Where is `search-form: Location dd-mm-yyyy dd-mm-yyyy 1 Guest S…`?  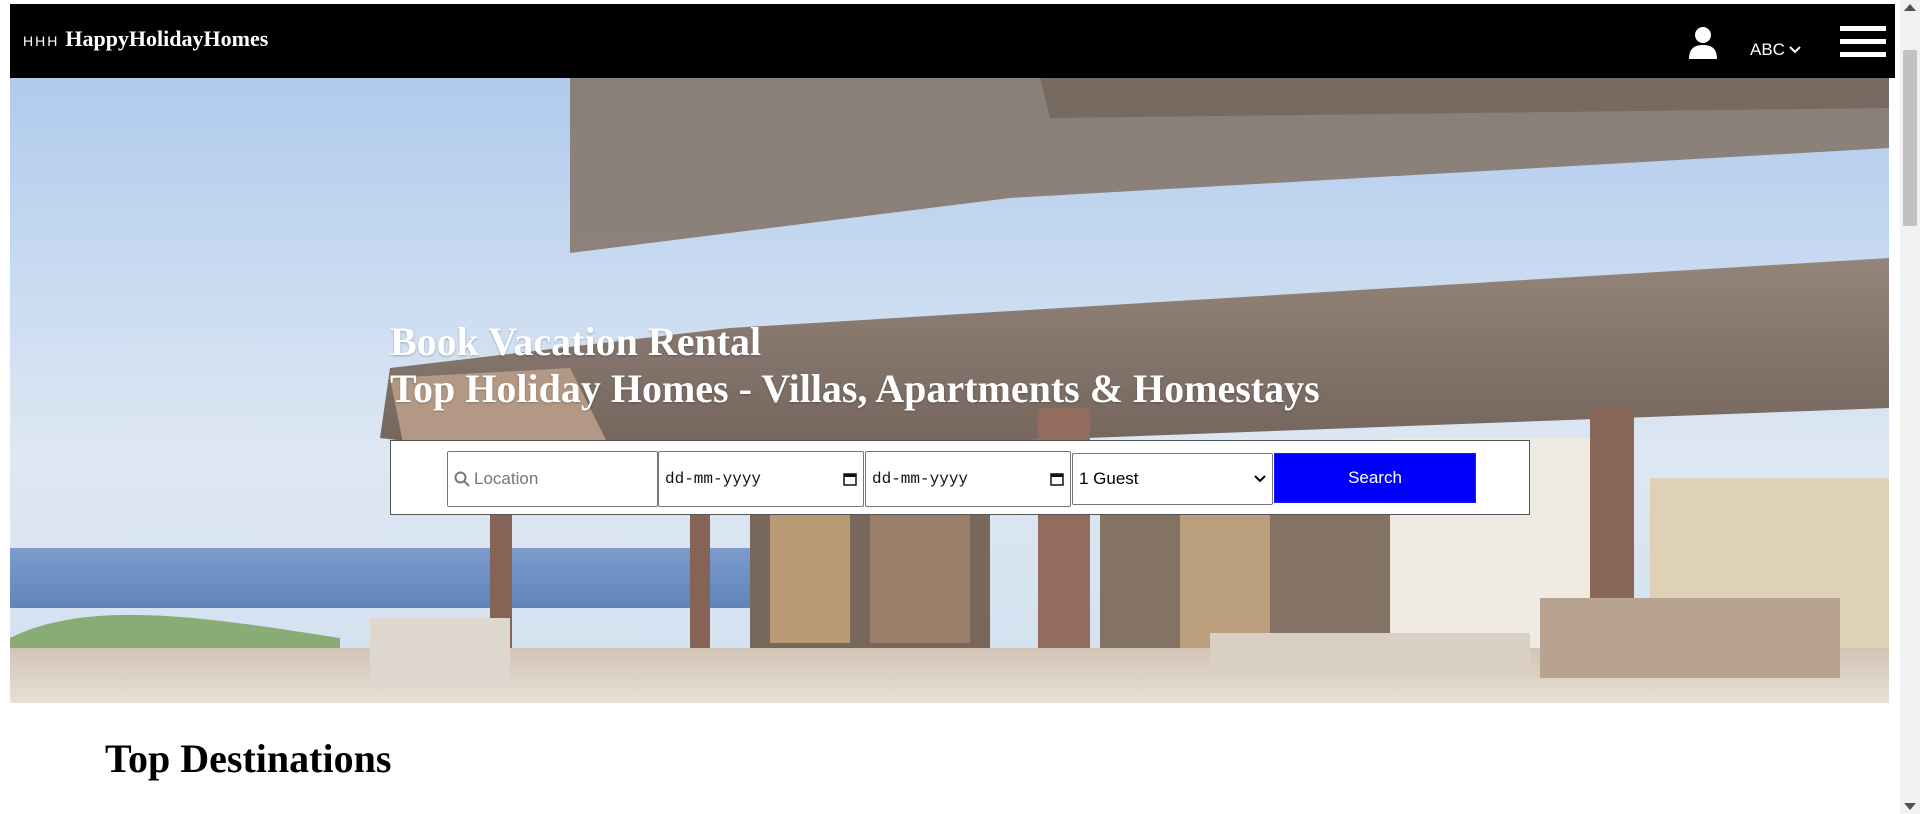
search-form: Location dd-mm-yyyy dd-mm-yyyy 1 Guest S… is located at coordinates (960, 477).